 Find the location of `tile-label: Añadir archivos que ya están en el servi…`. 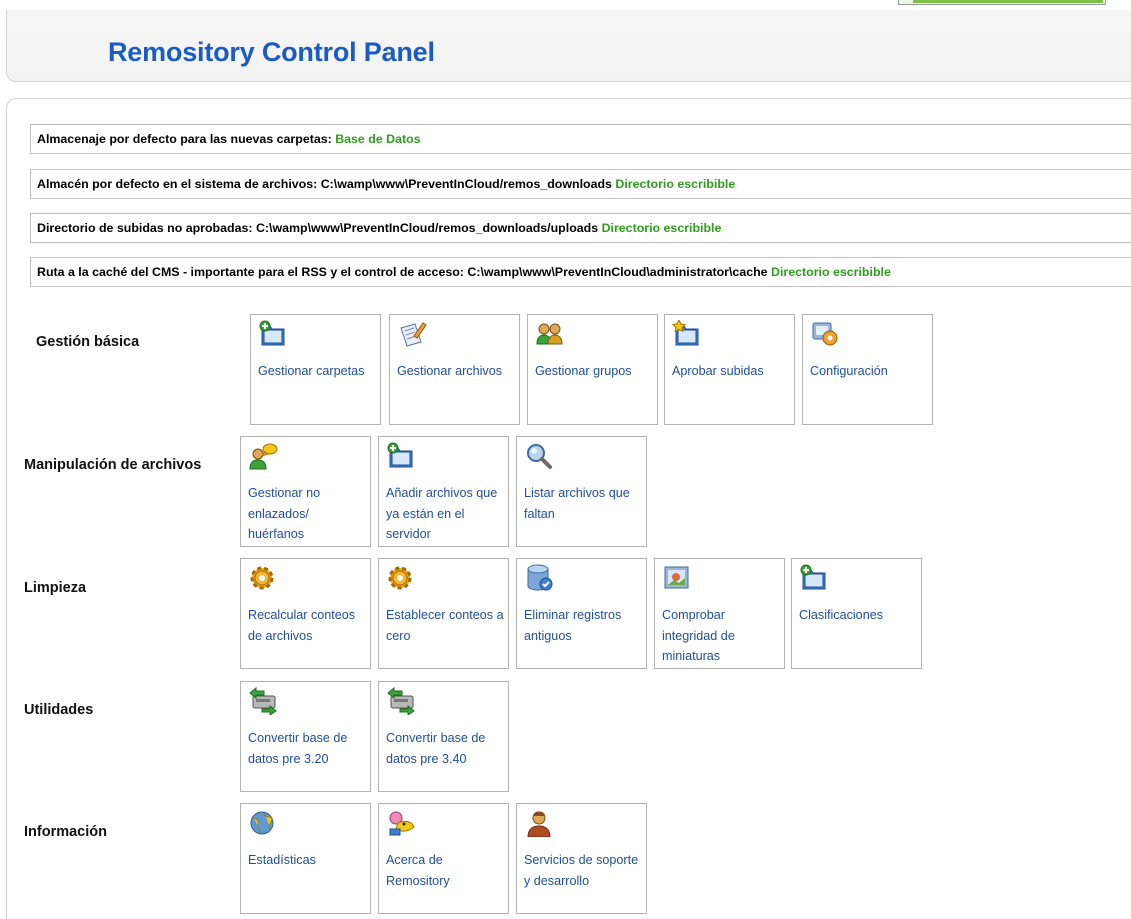

tile-label: Añadir archivos que ya están en el servi… is located at coordinates (442, 513).